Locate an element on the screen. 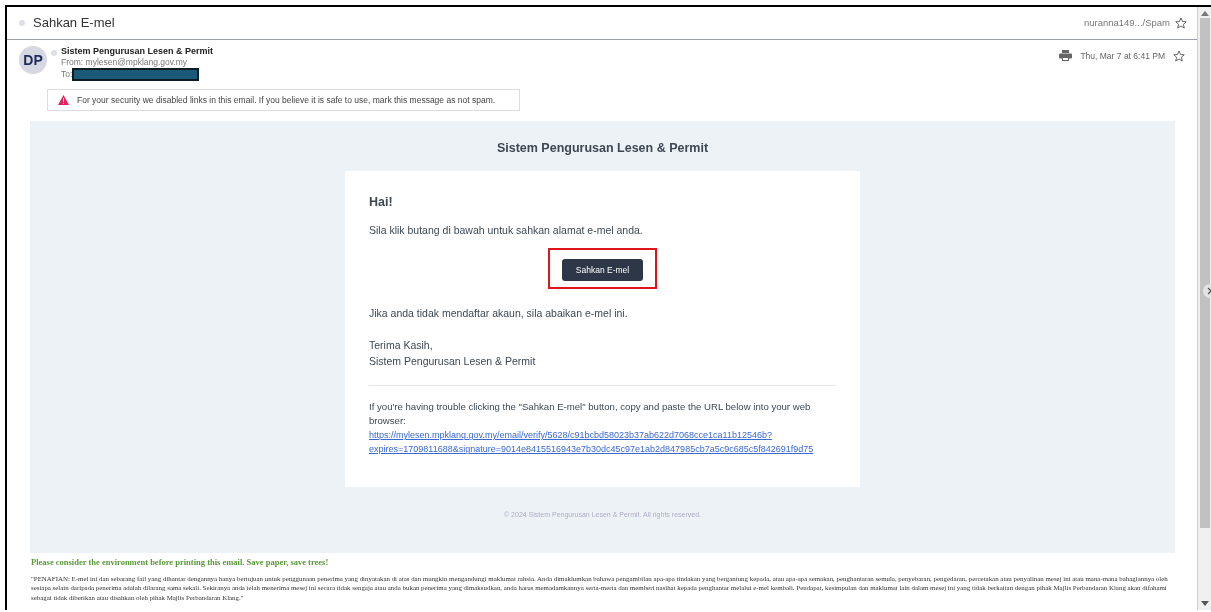  scrollbar-thumb is located at coordinates (1204, 273).